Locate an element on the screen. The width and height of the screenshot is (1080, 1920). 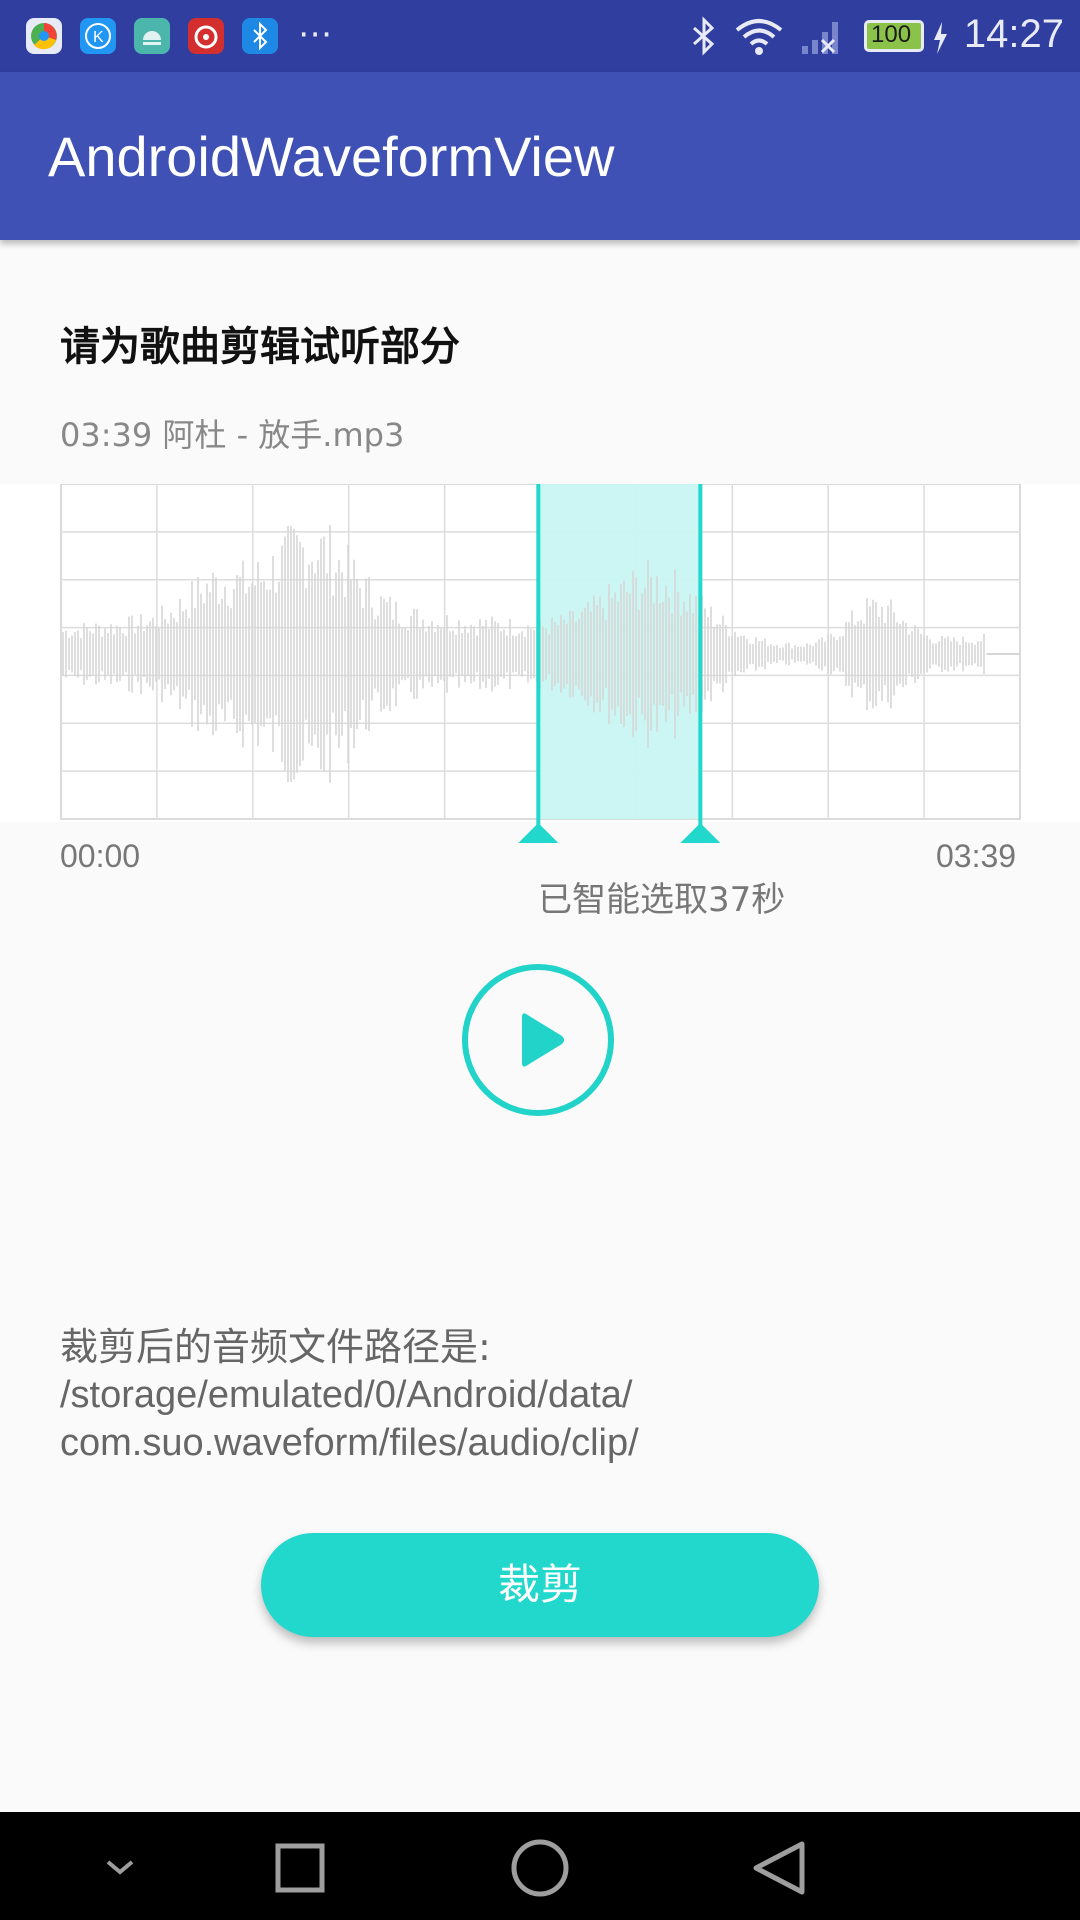
more-notifications-icon: ⋯ is located at coordinates (315, 34).